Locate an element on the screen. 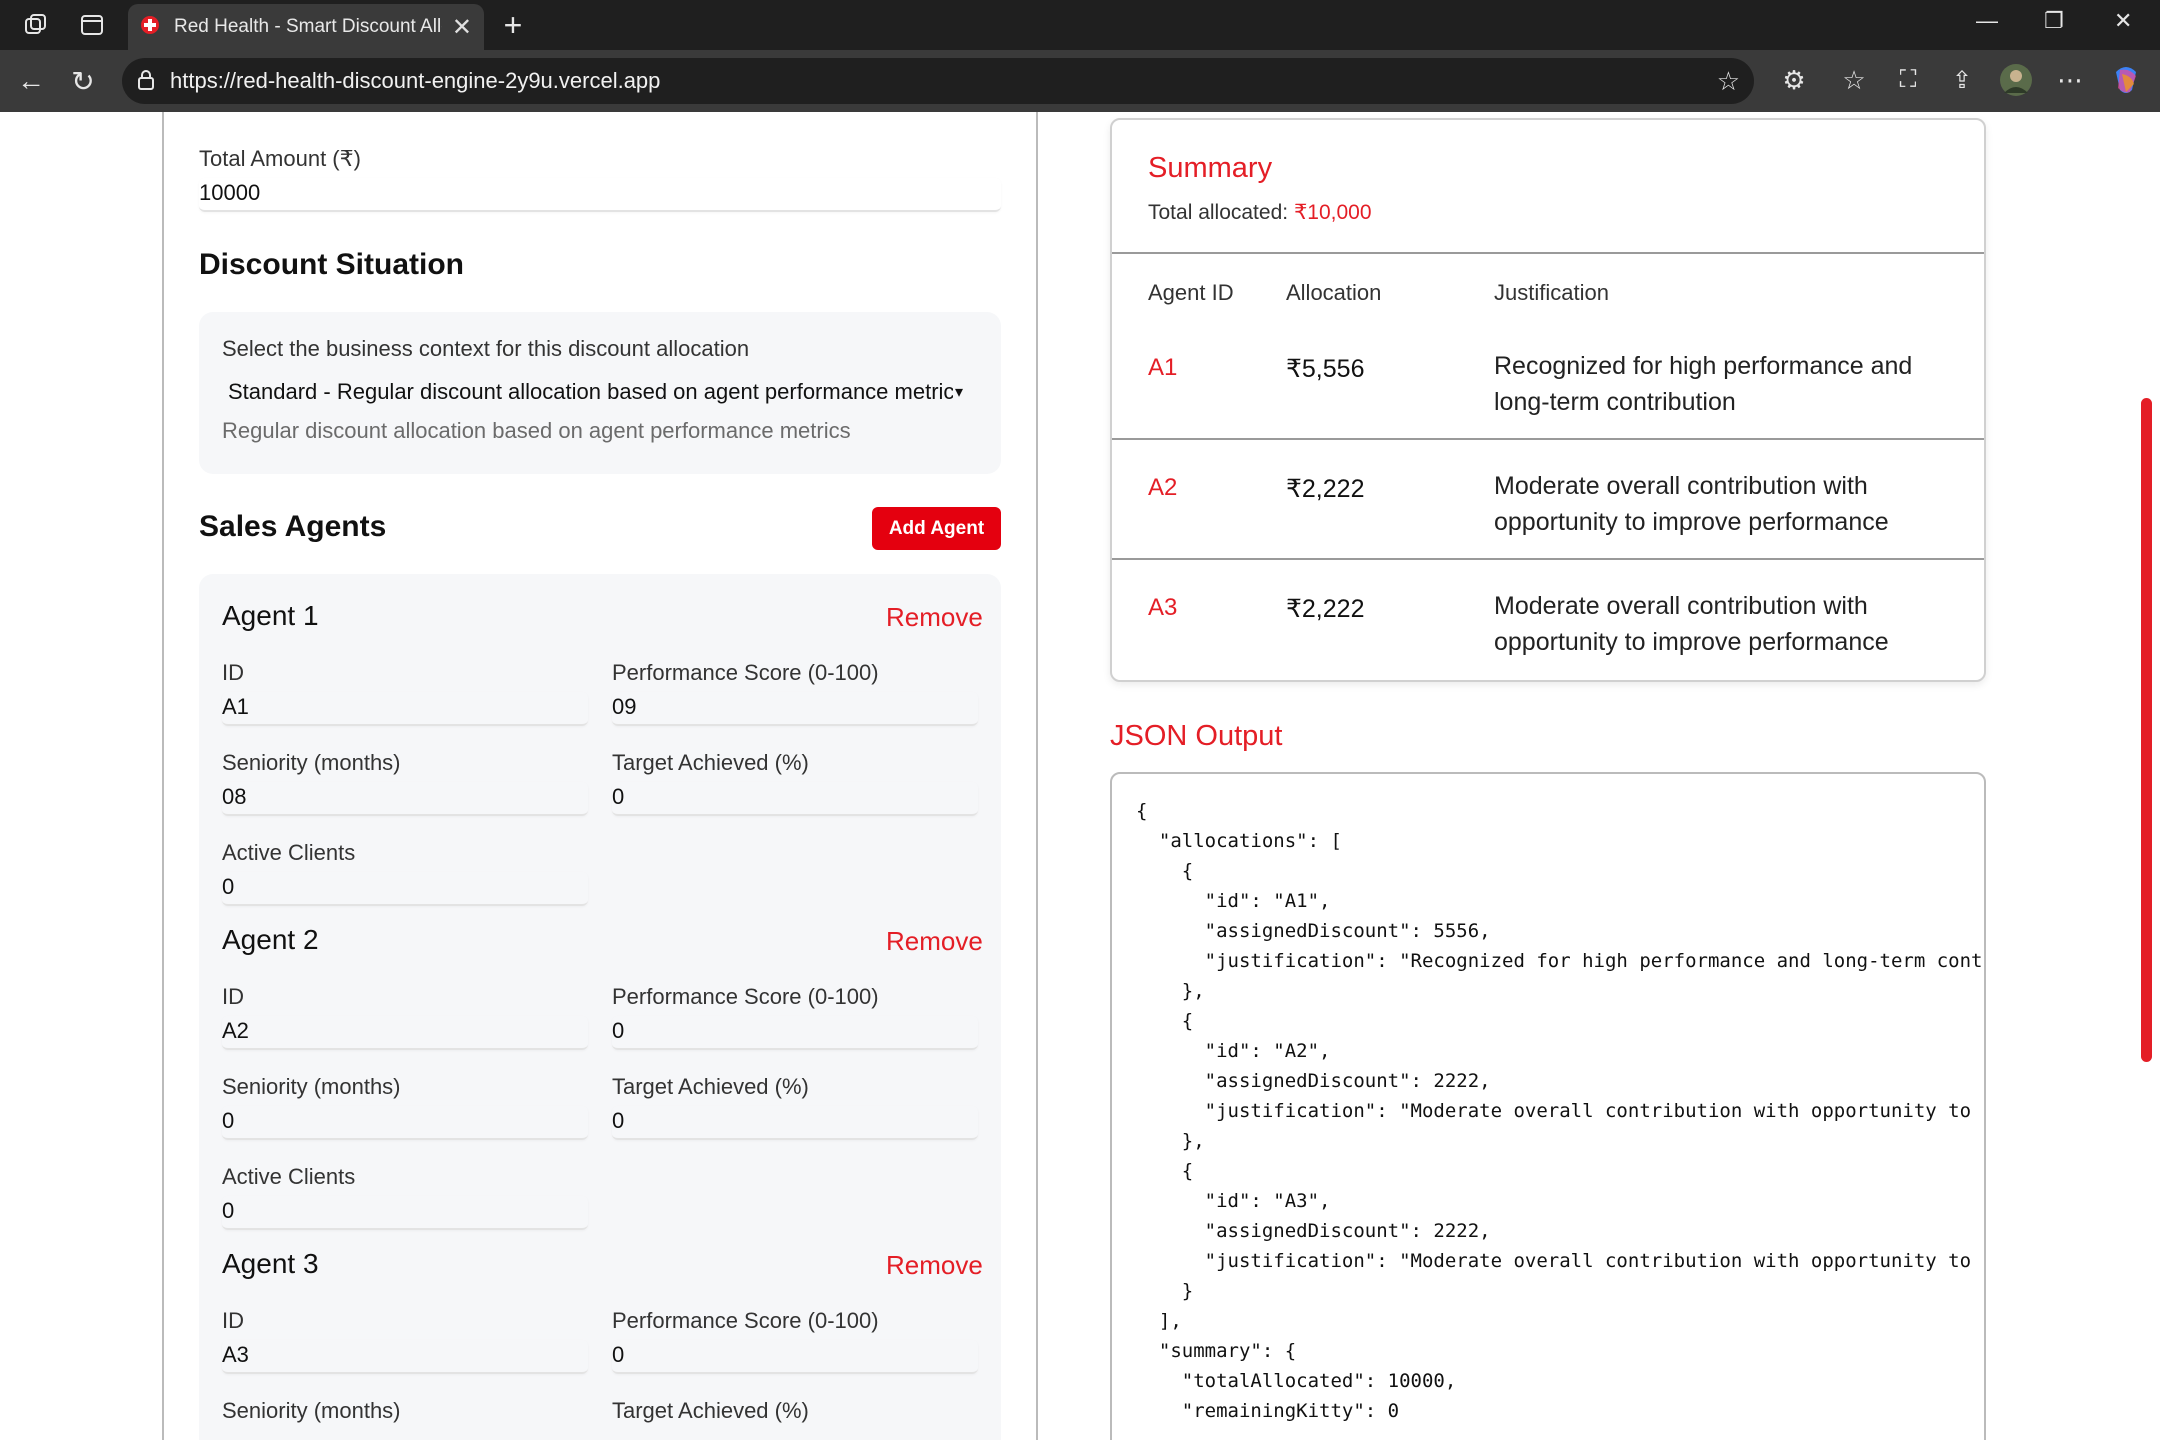 This screenshot has width=2160, height=1440. agent-1-performance-input: 09 is located at coordinates (795, 709).